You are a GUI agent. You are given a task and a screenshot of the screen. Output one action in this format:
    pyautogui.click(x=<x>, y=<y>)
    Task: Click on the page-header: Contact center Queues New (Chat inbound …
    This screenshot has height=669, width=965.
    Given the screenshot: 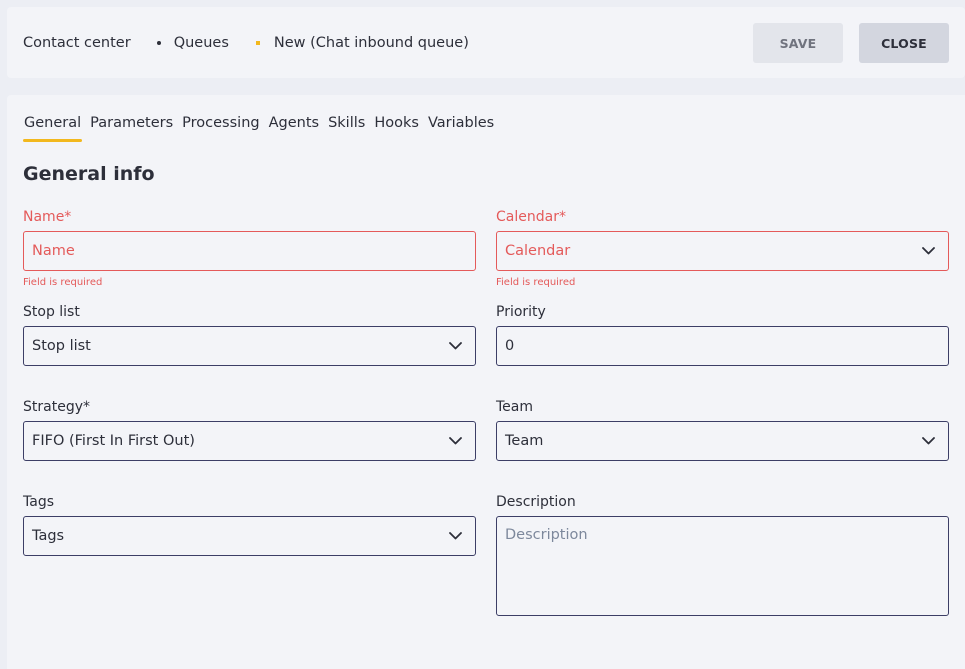 What is the action you would take?
    pyautogui.click(x=486, y=42)
    